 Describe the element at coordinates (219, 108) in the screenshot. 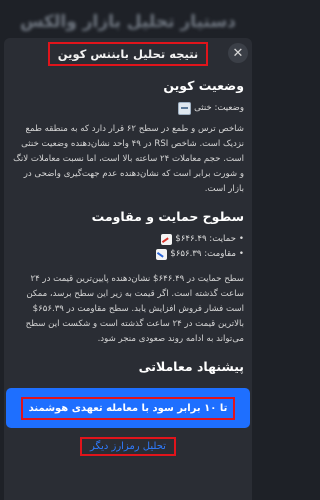

I see `status-label: وضعیت: خنثی` at that location.